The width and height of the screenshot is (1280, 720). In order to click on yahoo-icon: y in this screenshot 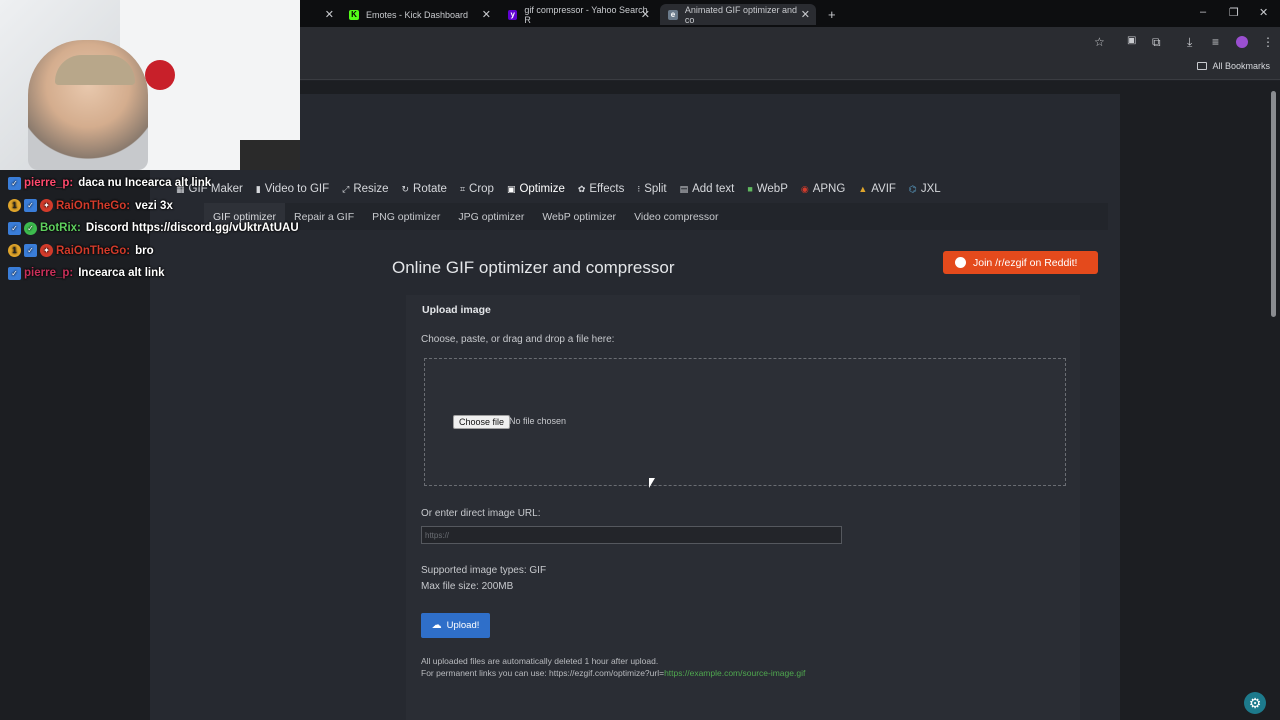, I will do `click(513, 14)`.